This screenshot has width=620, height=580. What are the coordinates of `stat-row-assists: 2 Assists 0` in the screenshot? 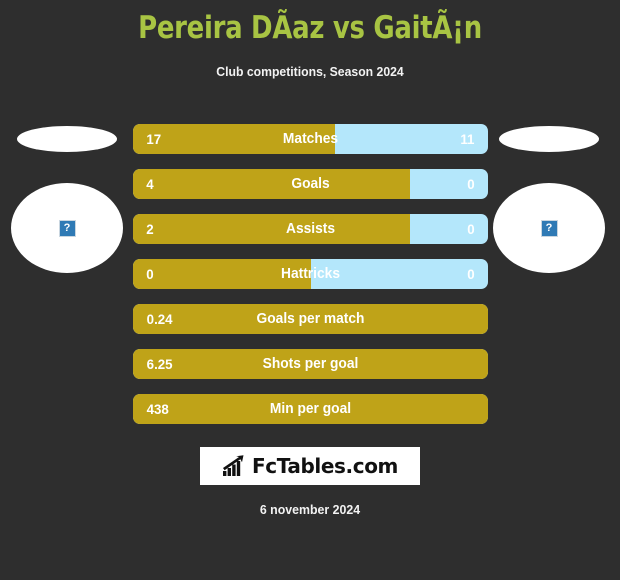 It's located at (310, 229).